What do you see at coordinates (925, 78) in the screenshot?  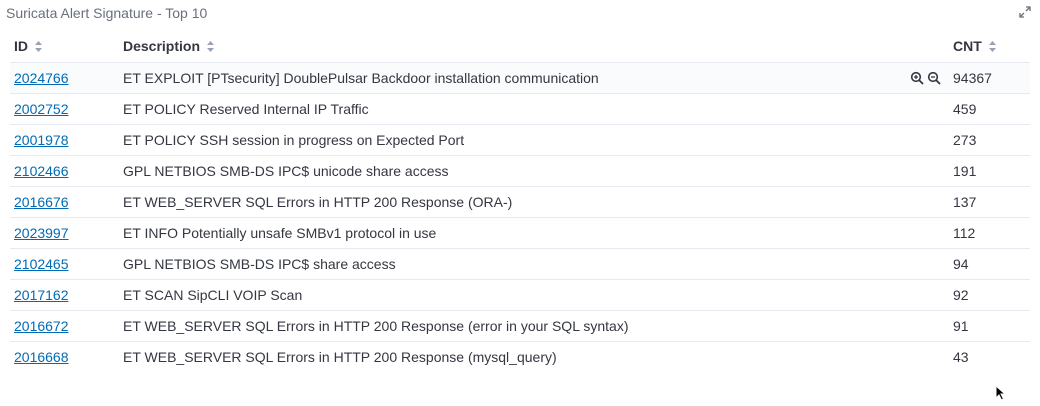 I see `row-filter-actions` at bounding box center [925, 78].